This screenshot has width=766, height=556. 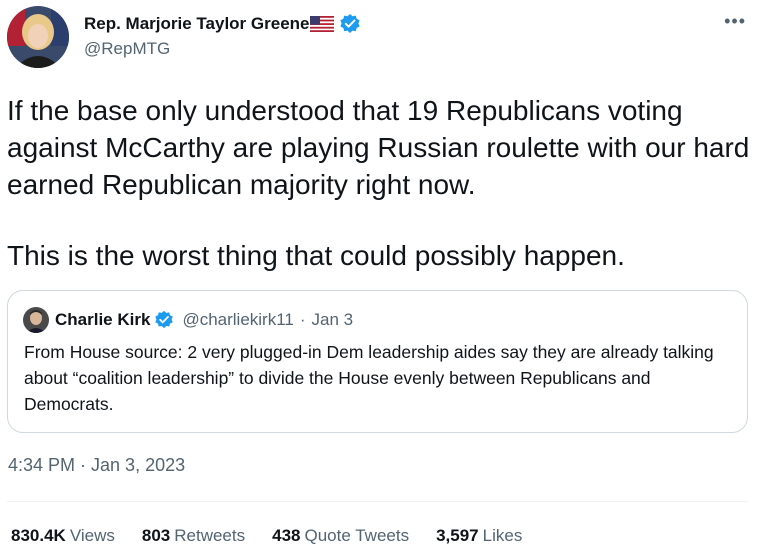 What do you see at coordinates (332, 319) in the screenshot?
I see `quoted-tweet-date: Jan 3` at bounding box center [332, 319].